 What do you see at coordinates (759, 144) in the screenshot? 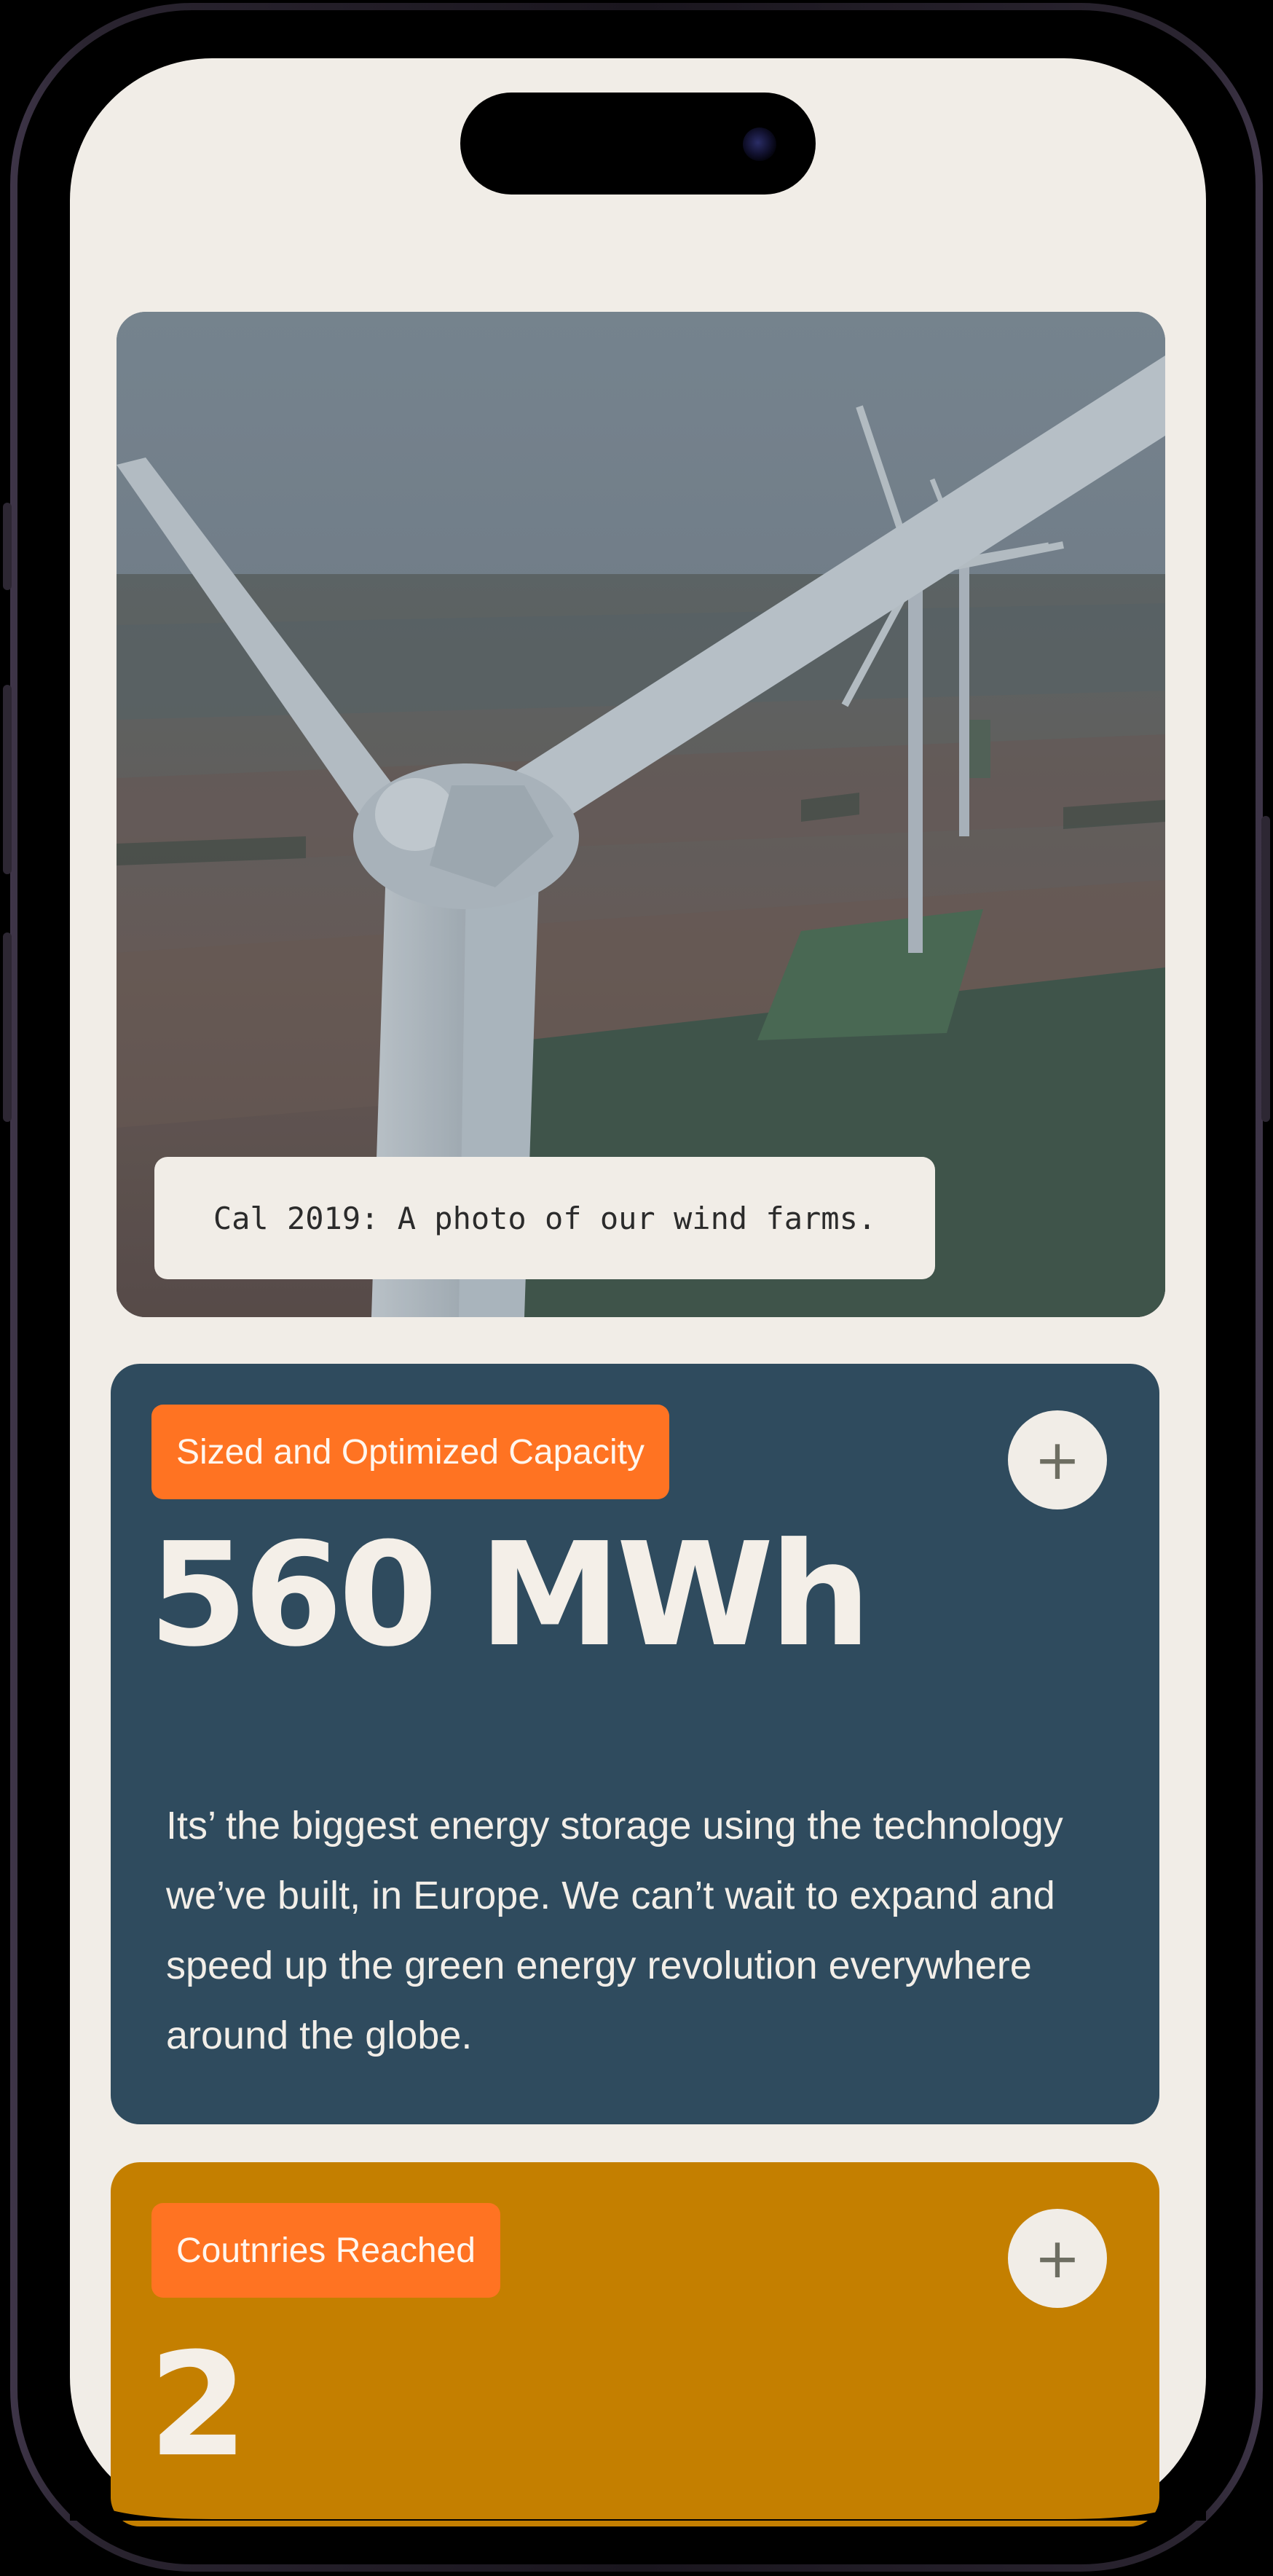
I see `front-camera-icon` at bounding box center [759, 144].